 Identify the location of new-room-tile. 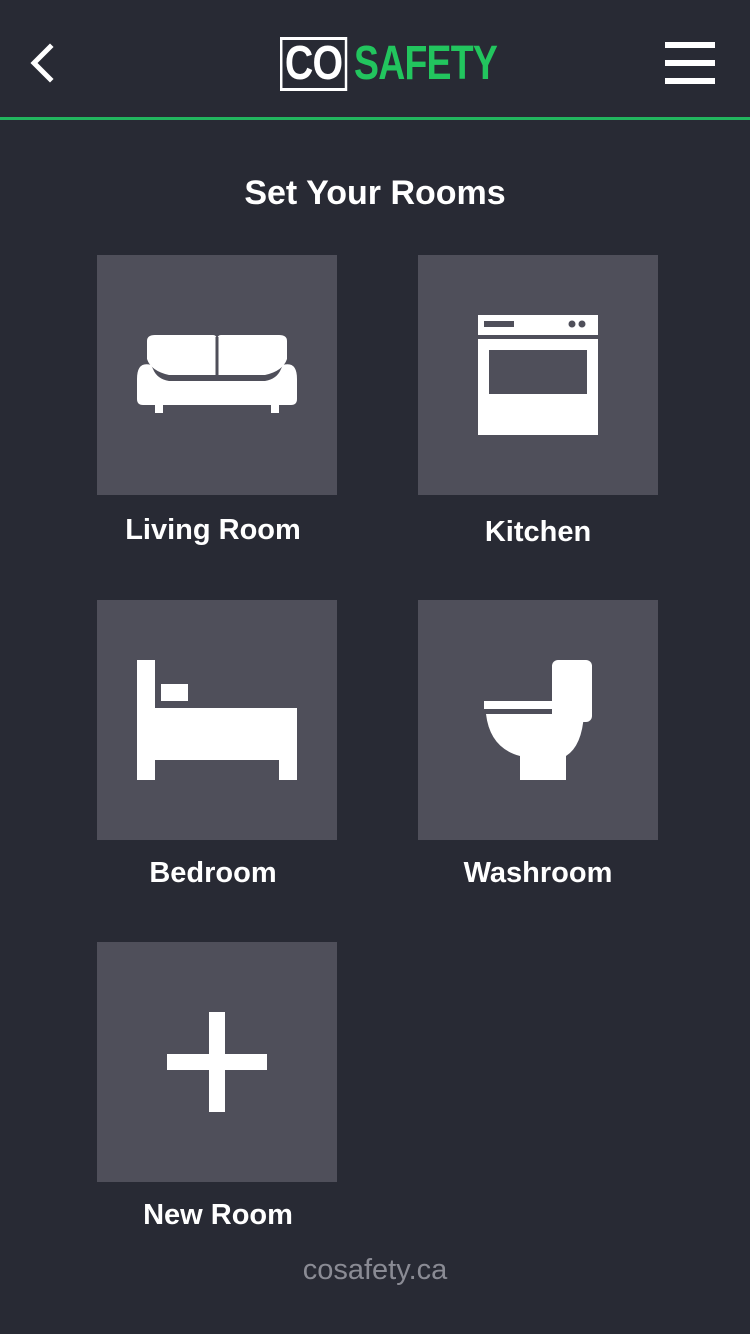
(217, 1062).